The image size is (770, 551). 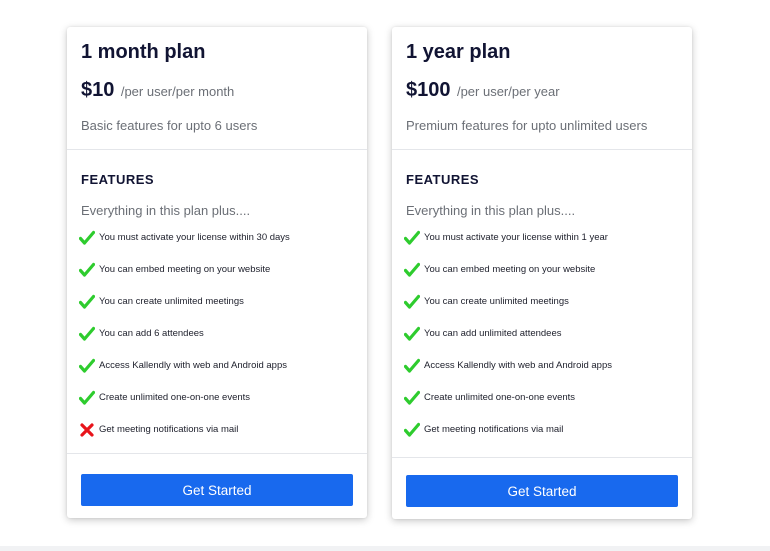 What do you see at coordinates (428, 90) in the screenshot?
I see `plan-price: $100` at bounding box center [428, 90].